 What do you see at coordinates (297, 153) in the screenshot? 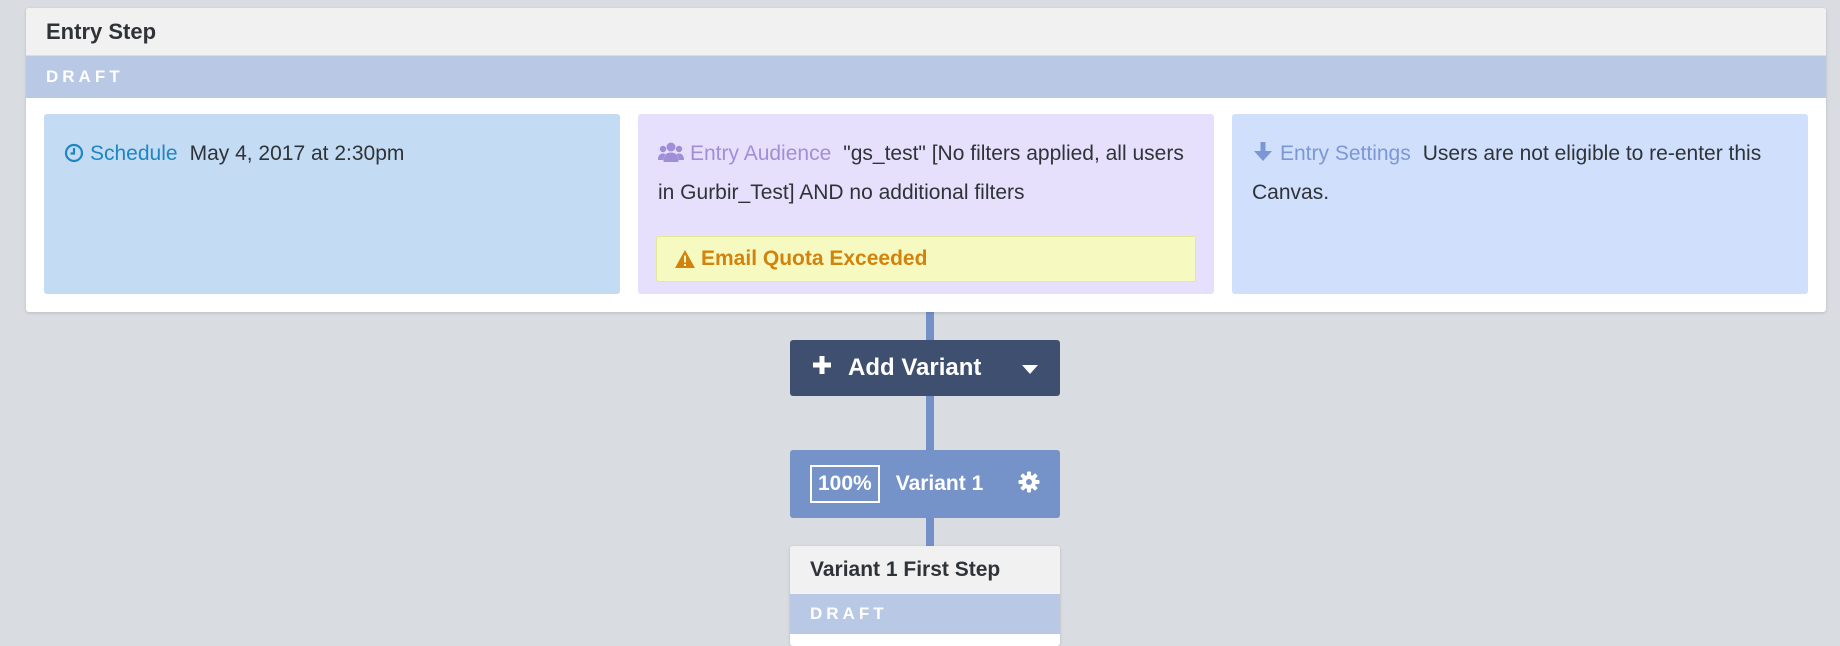
I see `schedule-value: May 4, 2017 at 2:30pm` at bounding box center [297, 153].